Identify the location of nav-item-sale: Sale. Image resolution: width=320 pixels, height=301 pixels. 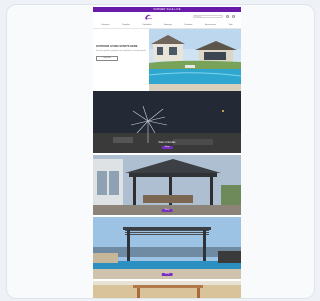
(231, 25).